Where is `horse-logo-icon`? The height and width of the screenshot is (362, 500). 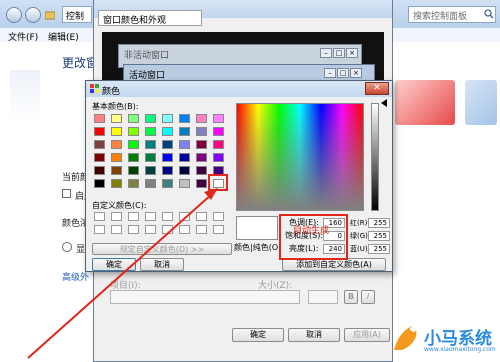
horse-logo-icon is located at coordinates (405, 338).